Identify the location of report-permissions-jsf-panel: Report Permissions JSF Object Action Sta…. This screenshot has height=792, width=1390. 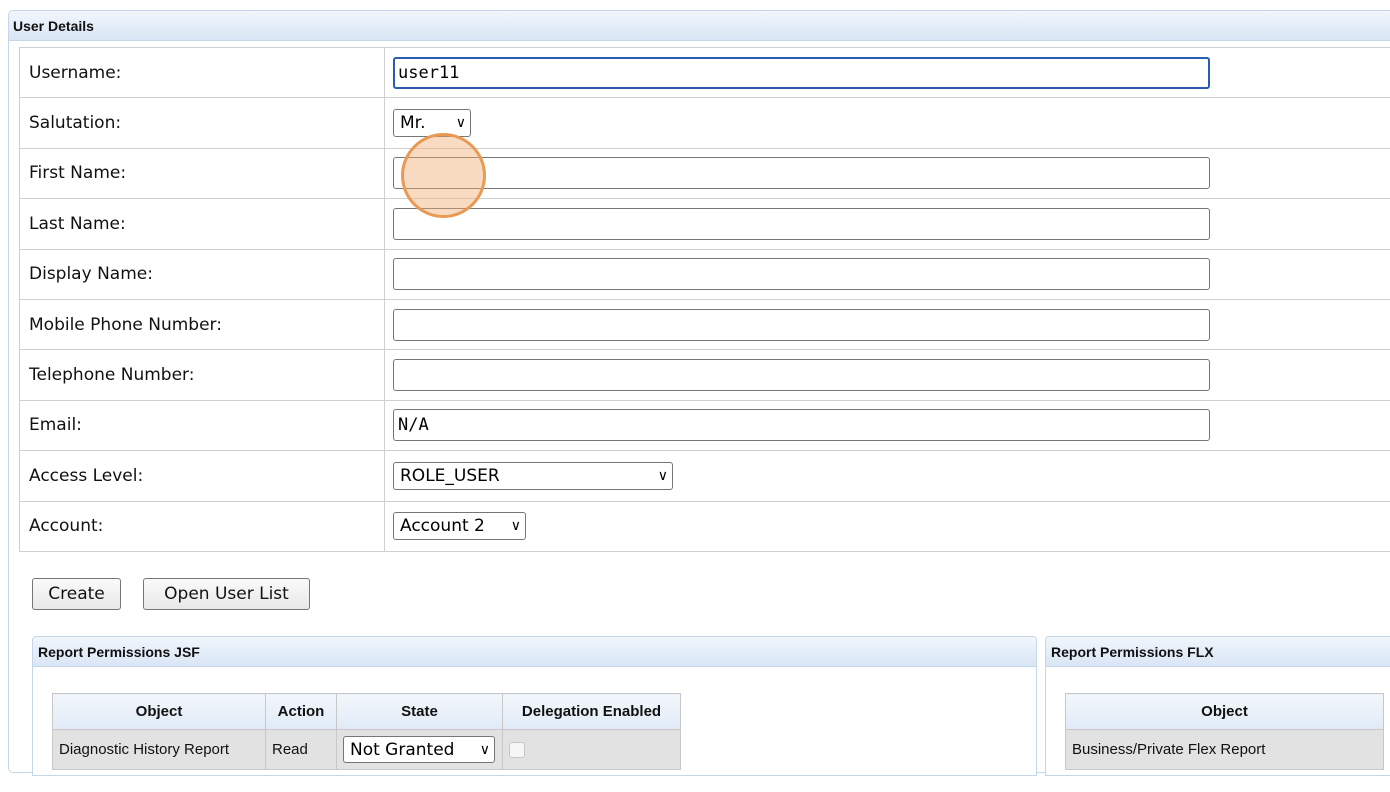
(534, 706).